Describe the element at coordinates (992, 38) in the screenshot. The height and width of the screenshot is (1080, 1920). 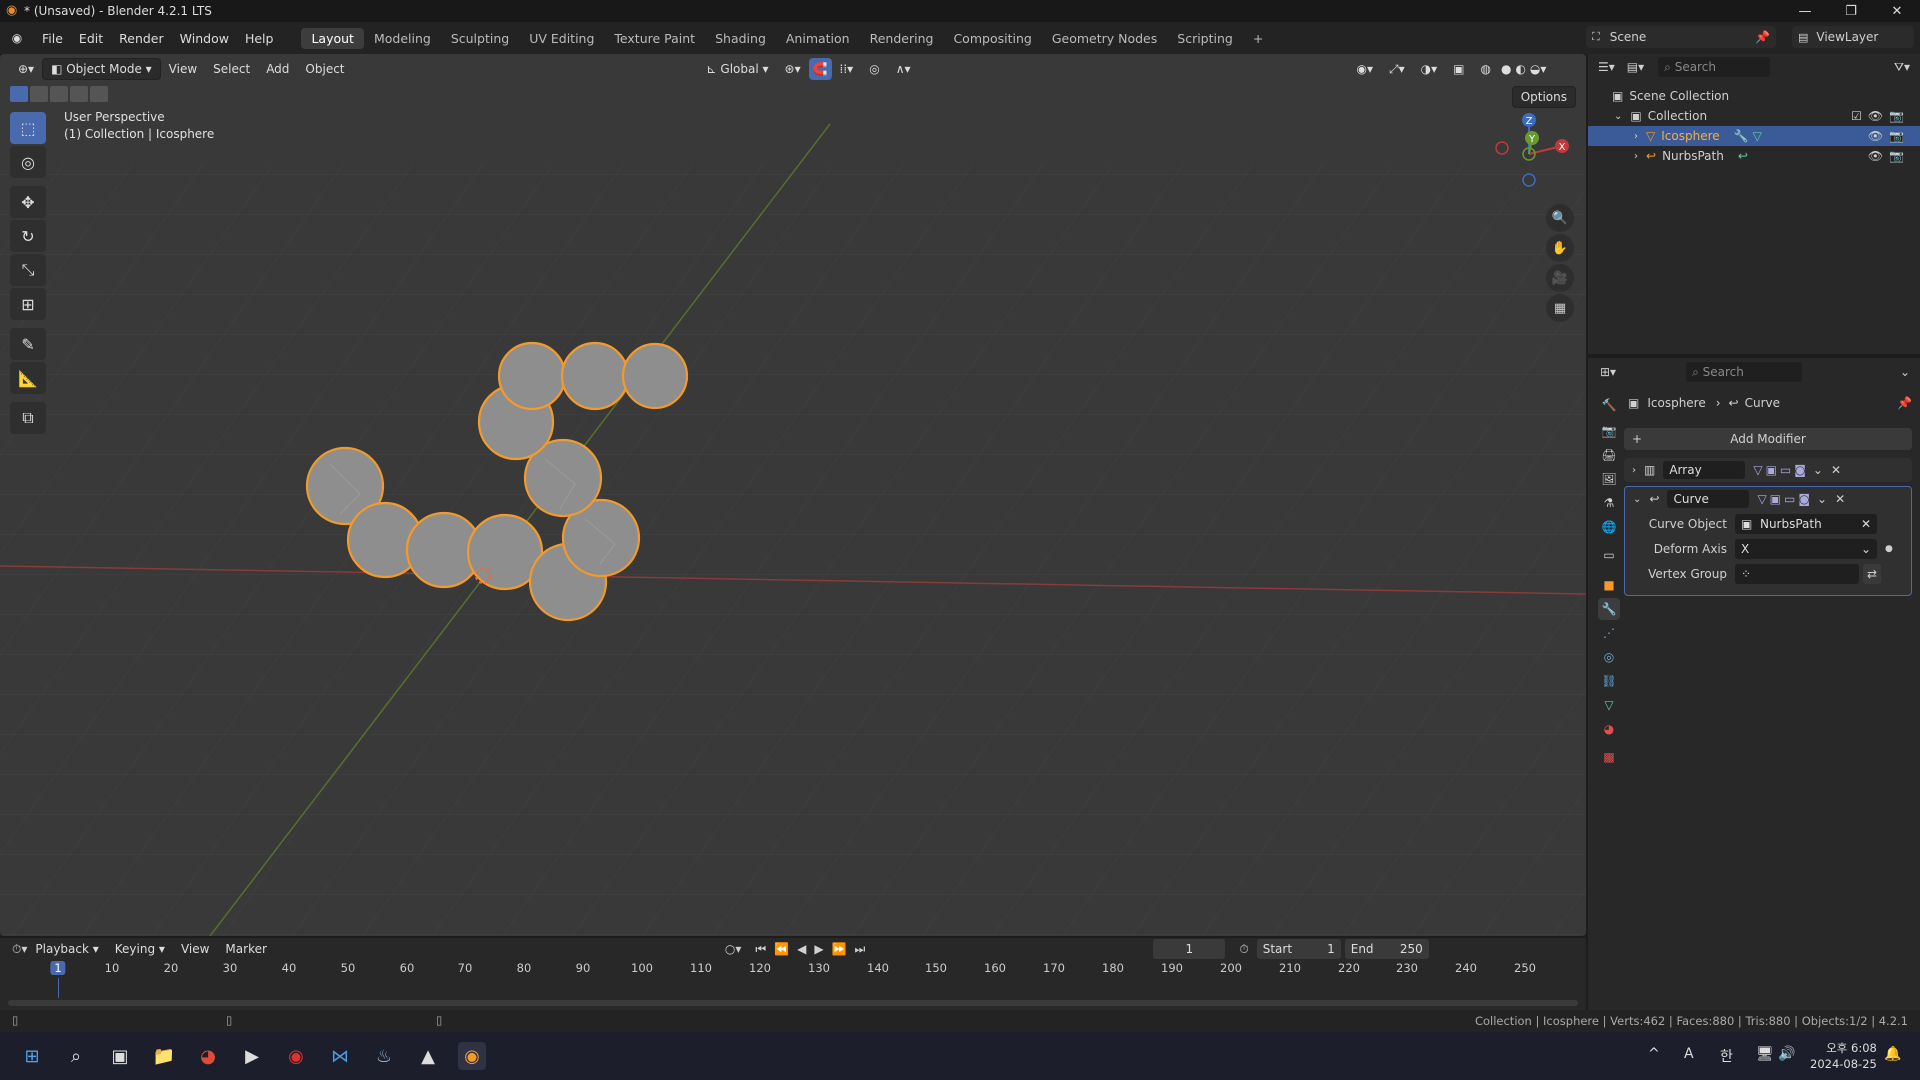
I see `tab-compositing: Compositing` at that location.